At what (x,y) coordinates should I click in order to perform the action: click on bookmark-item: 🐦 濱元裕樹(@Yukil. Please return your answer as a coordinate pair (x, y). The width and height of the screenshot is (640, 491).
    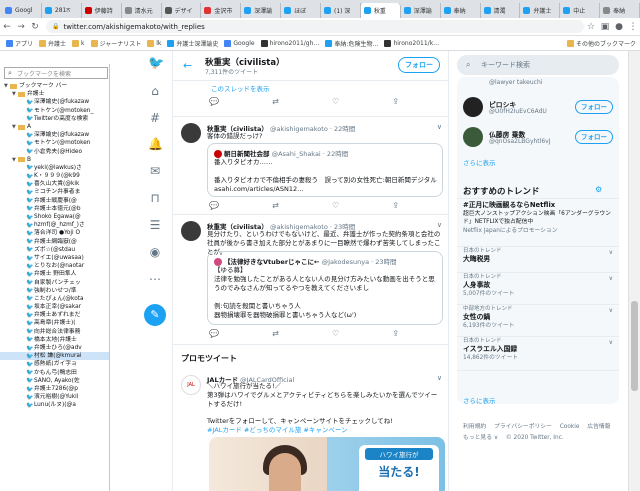
    Looking at the image, I should click on (54, 397).